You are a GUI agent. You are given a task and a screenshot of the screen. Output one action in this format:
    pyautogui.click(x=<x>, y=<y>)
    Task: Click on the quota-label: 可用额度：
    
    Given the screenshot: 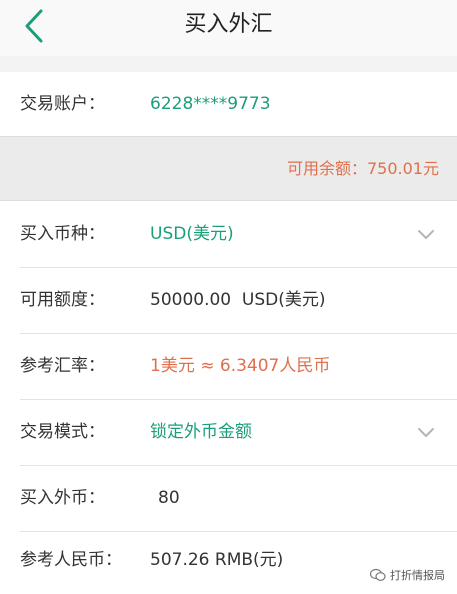 What is the action you would take?
    pyautogui.click(x=62, y=300)
    